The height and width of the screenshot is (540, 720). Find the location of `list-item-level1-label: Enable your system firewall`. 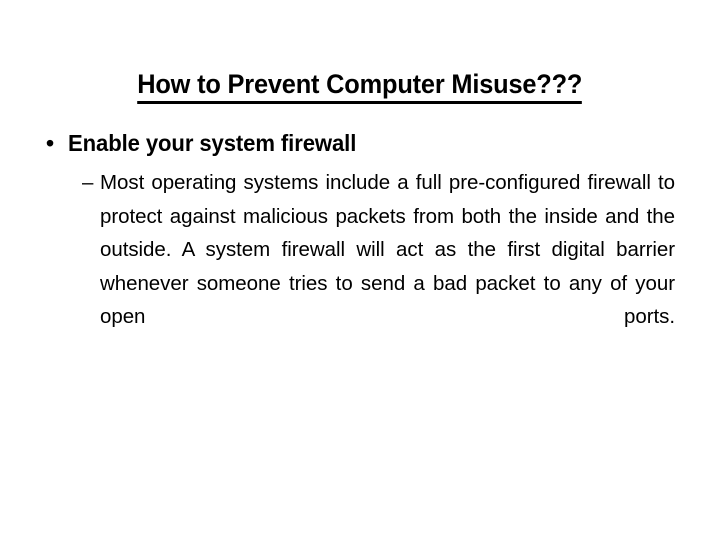

list-item-level1-label: Enable your system firewall is located at coordinates (212, 143).